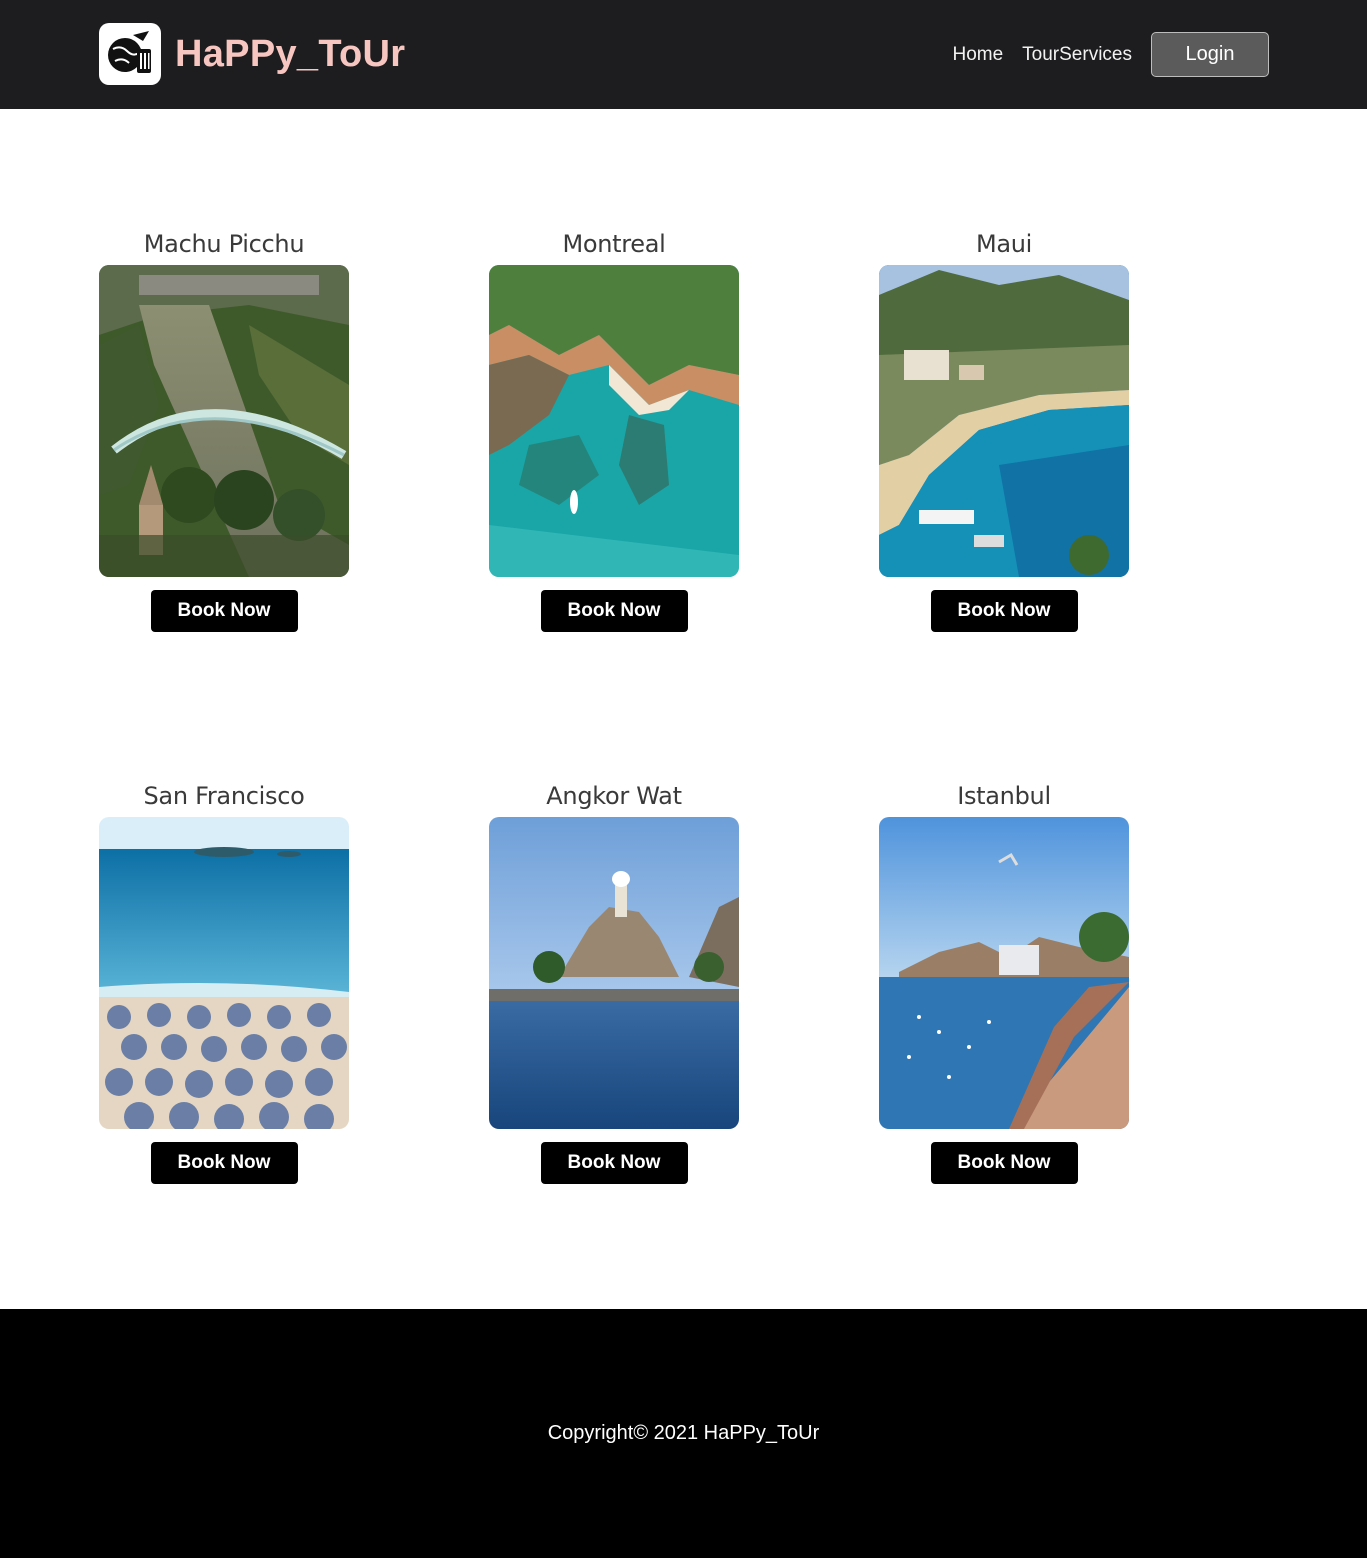  I want to click on destination-card: Montreal Book Now, so click(614, 430).